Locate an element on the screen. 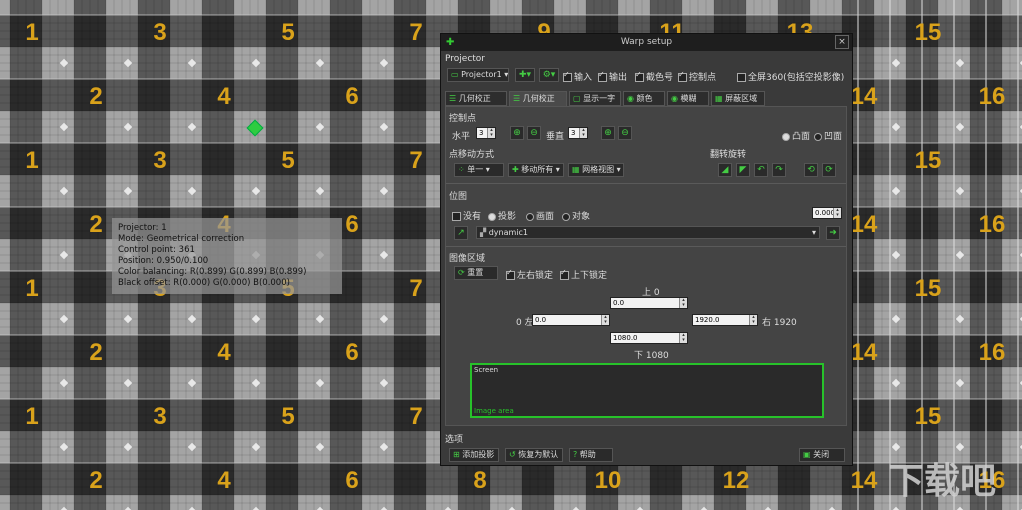  flip-v-icon: ◤ is located at coordinates (743, 170).